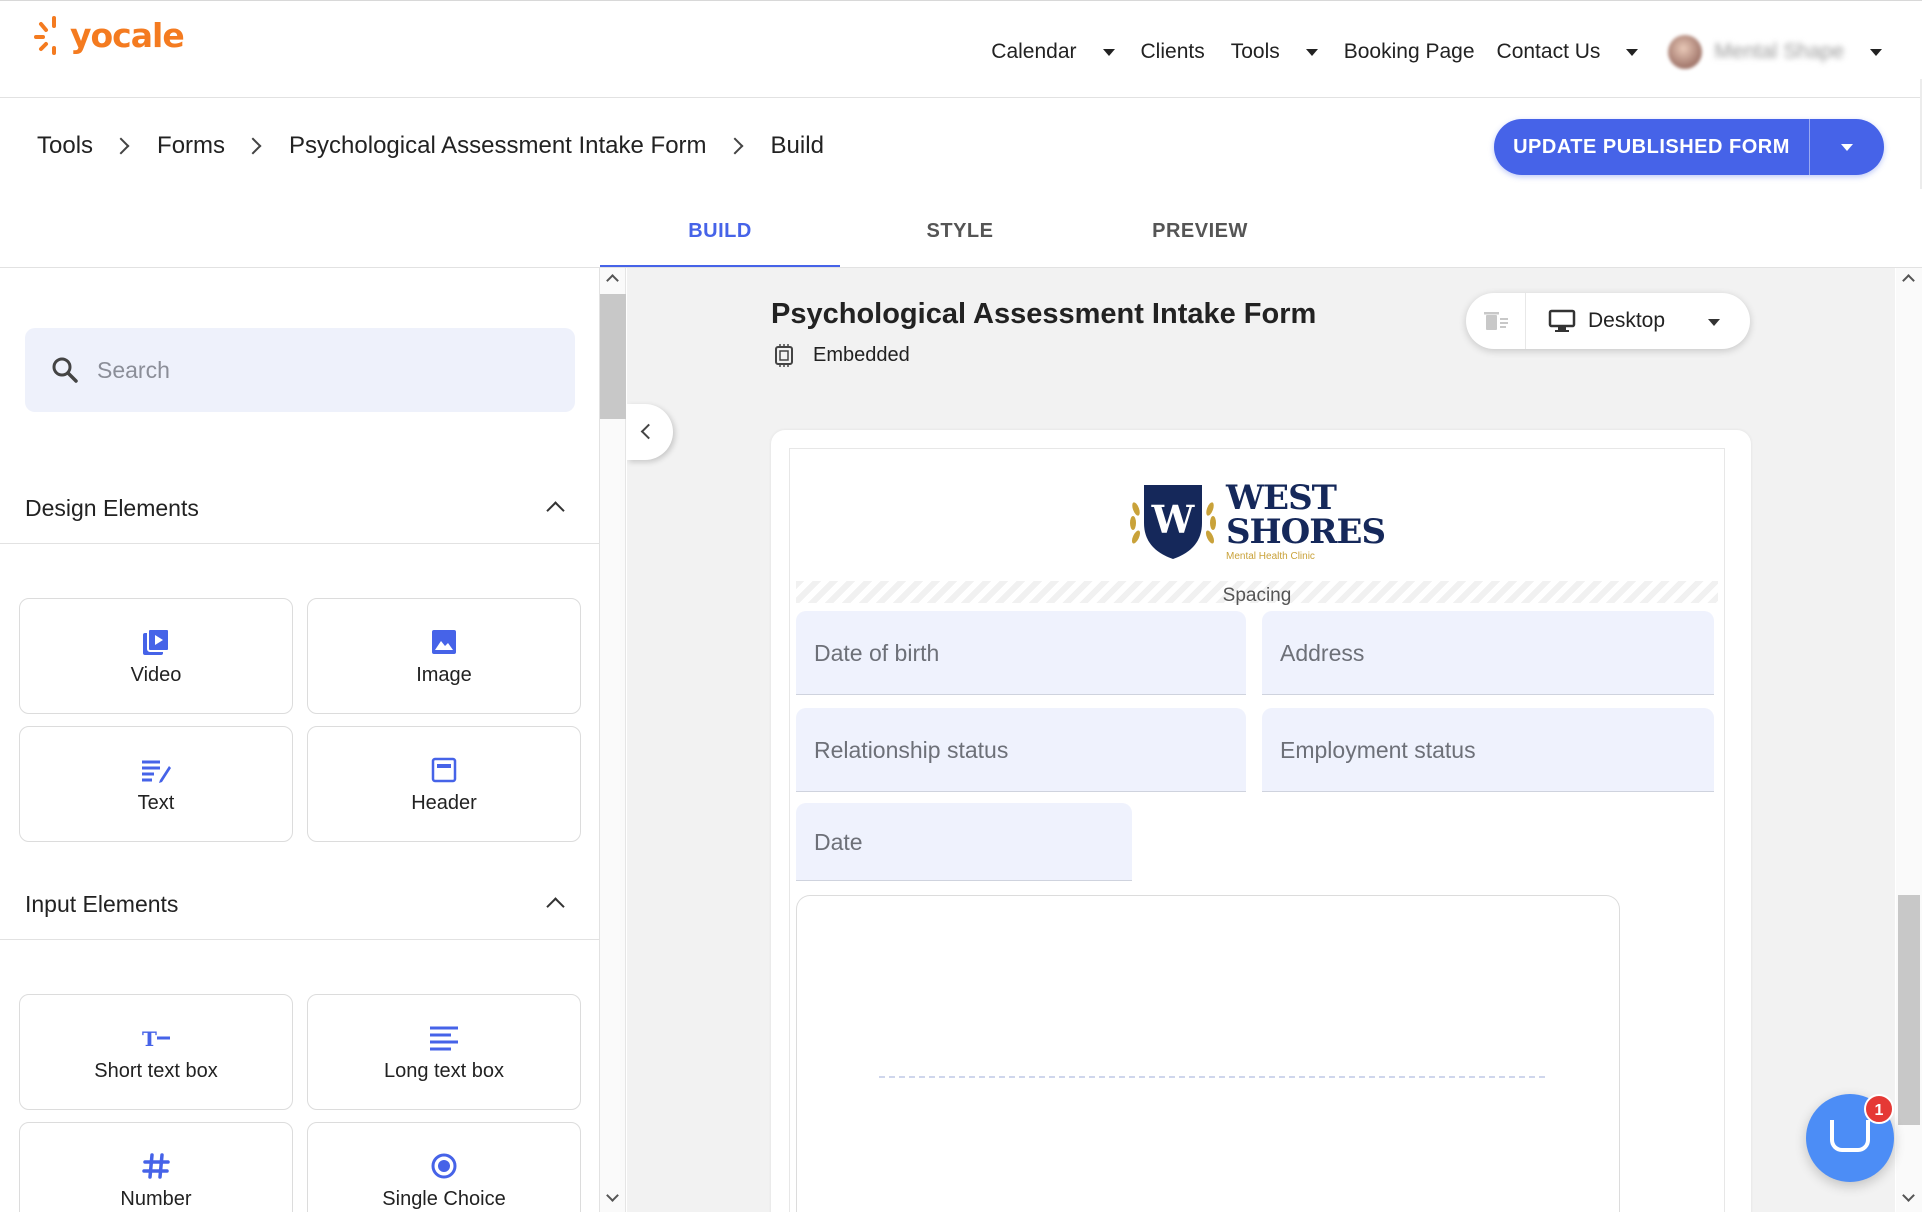  I want to click on shield-emblem-icon: W, so click(1173, 522).